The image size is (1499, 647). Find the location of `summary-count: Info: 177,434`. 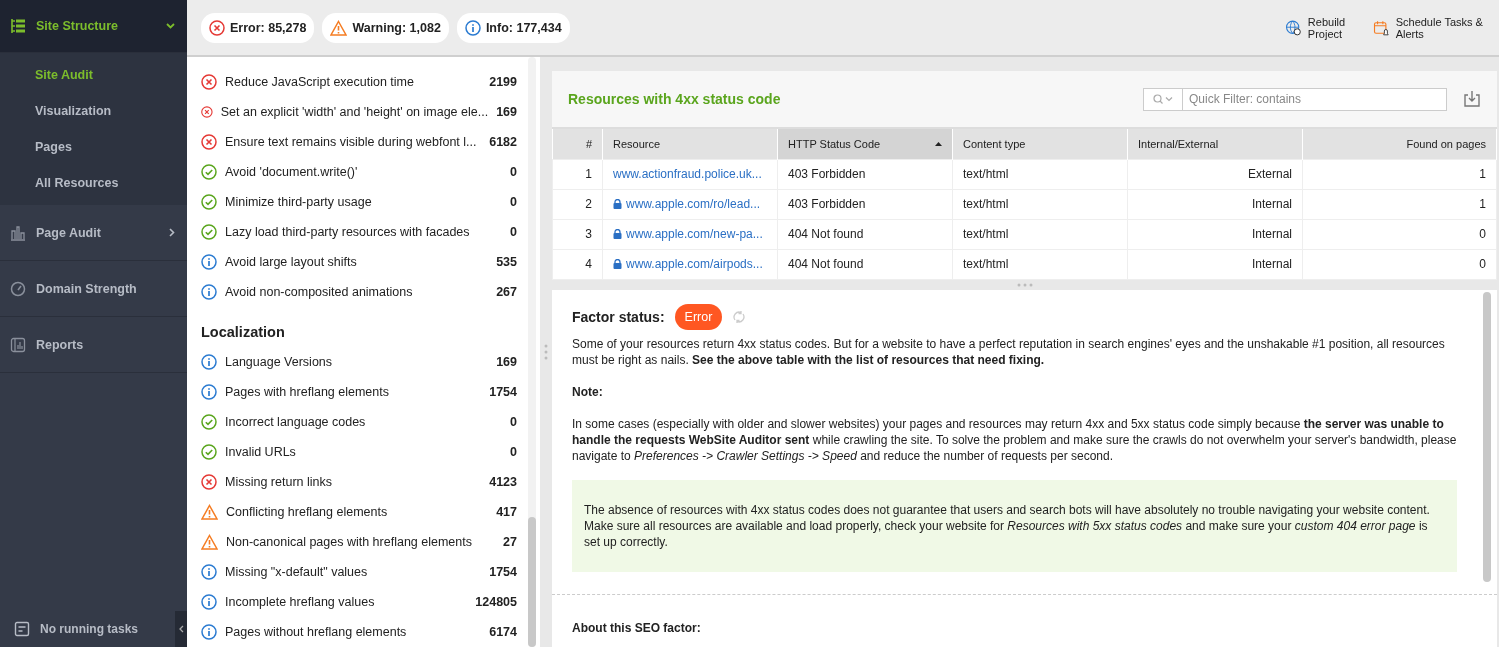

summary-count: Info: 177,434 is located at coordinates (513, 27).